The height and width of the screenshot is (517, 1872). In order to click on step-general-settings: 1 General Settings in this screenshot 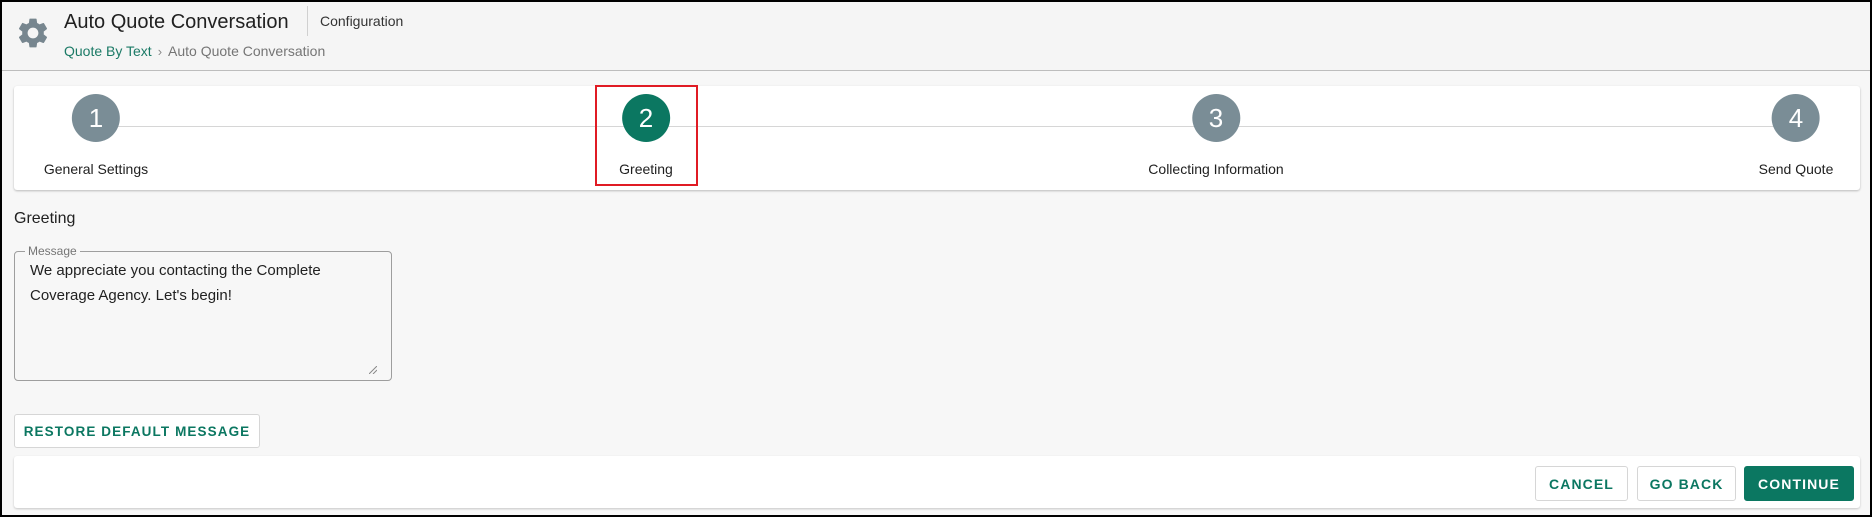, I will do `click(96, 135)`.